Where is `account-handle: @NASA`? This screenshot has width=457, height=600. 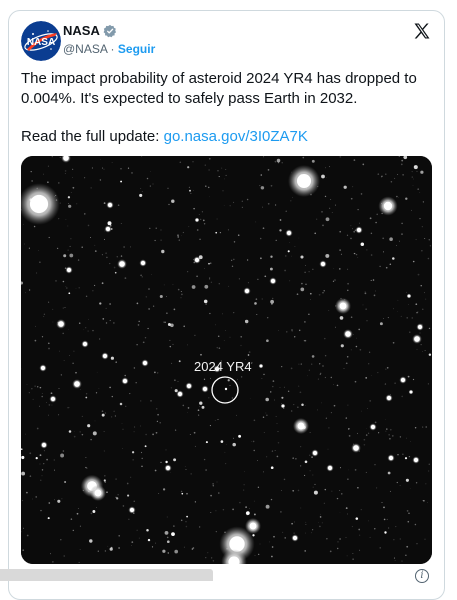
account-handle: @NASA is located at coordinates (85, 49).